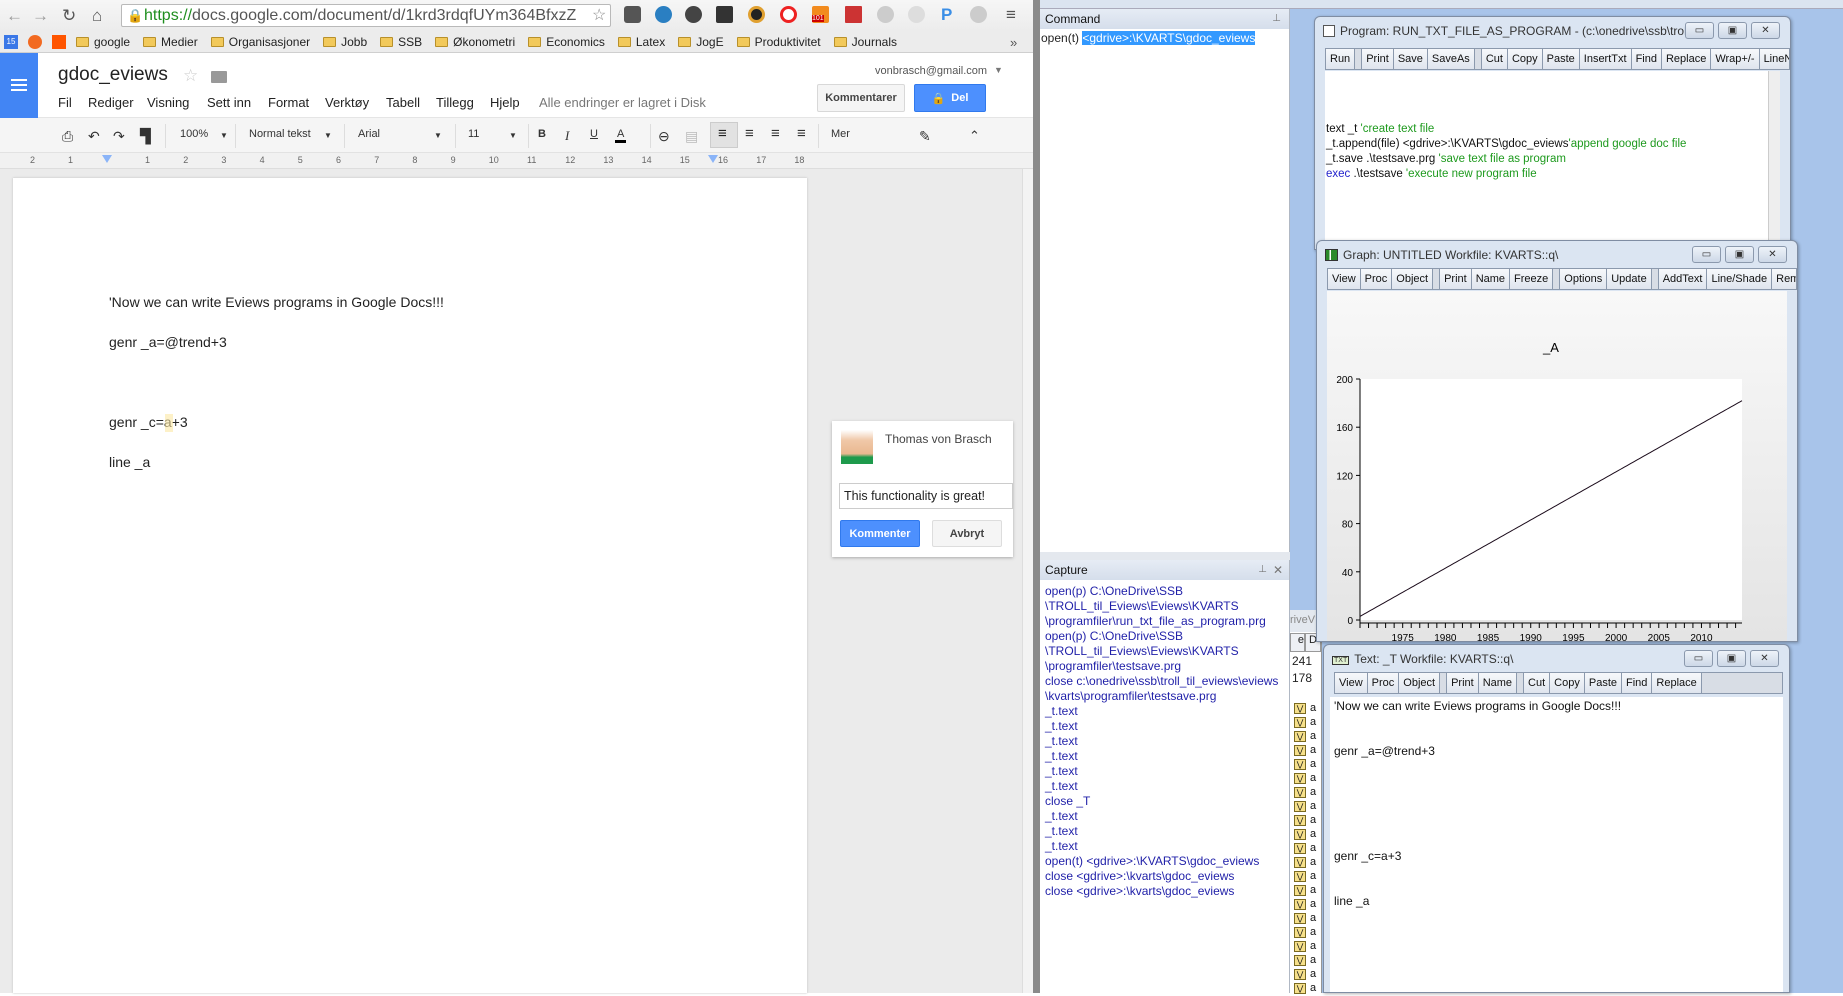  I want to click on x-tick-label: 2000, so click(1616, 638).